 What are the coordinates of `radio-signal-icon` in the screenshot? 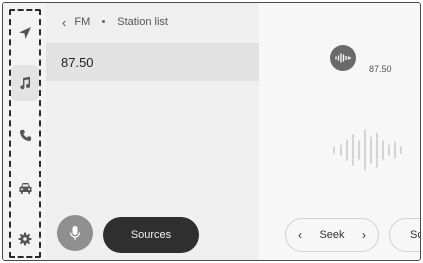 It's located at (343, 58).